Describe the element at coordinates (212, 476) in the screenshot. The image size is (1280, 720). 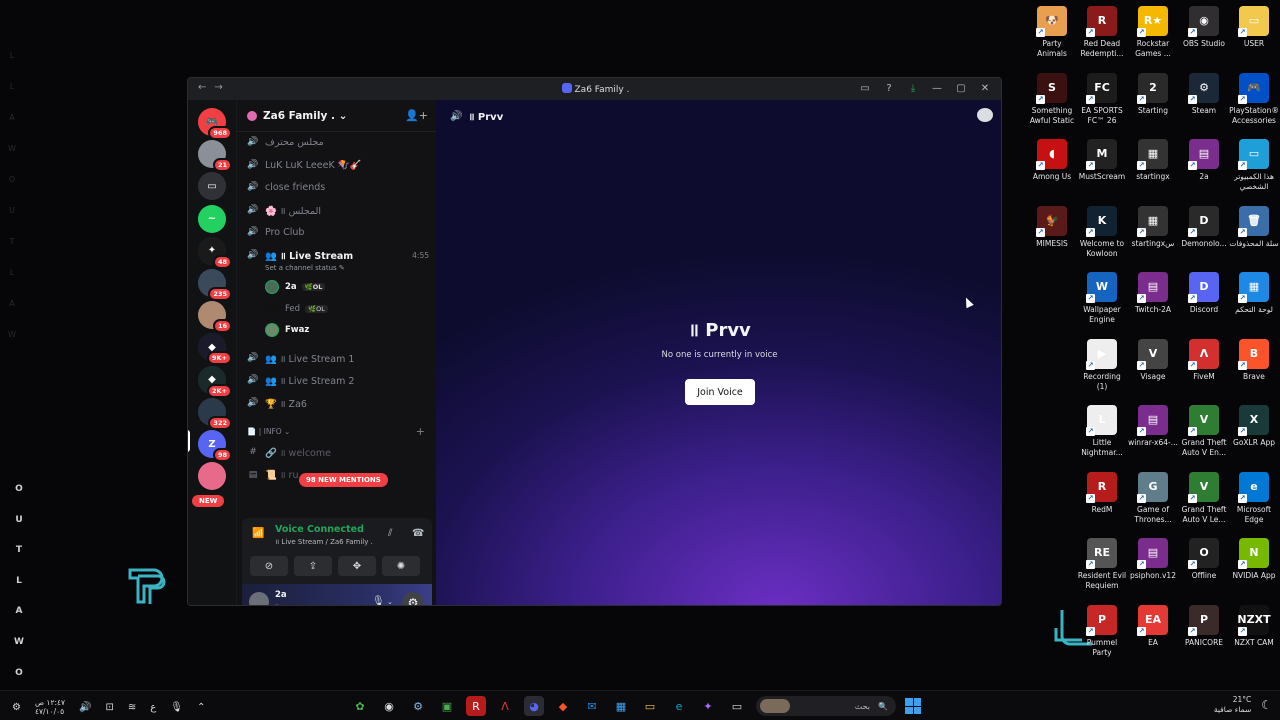
I see `server-icon` at that location.